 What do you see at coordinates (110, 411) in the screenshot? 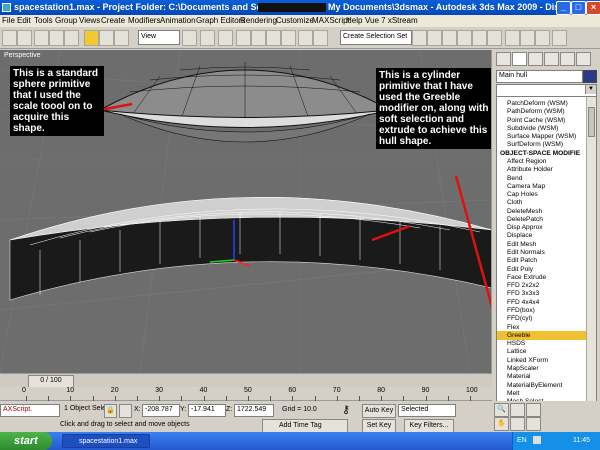
I see `lock-selection-icon: 🔒` at bounding box center [110, 411].